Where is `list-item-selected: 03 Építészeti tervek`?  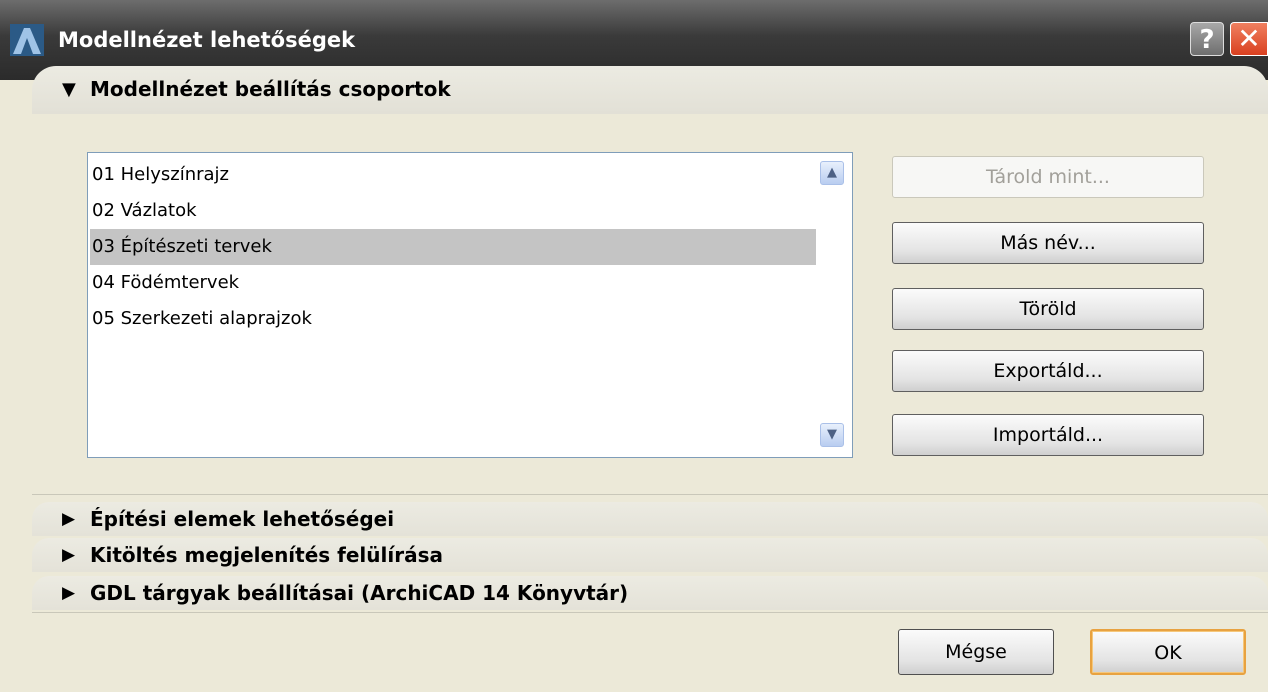 list-item-selected: 03 Építészeti tervek is located at coordinates (453, 247).